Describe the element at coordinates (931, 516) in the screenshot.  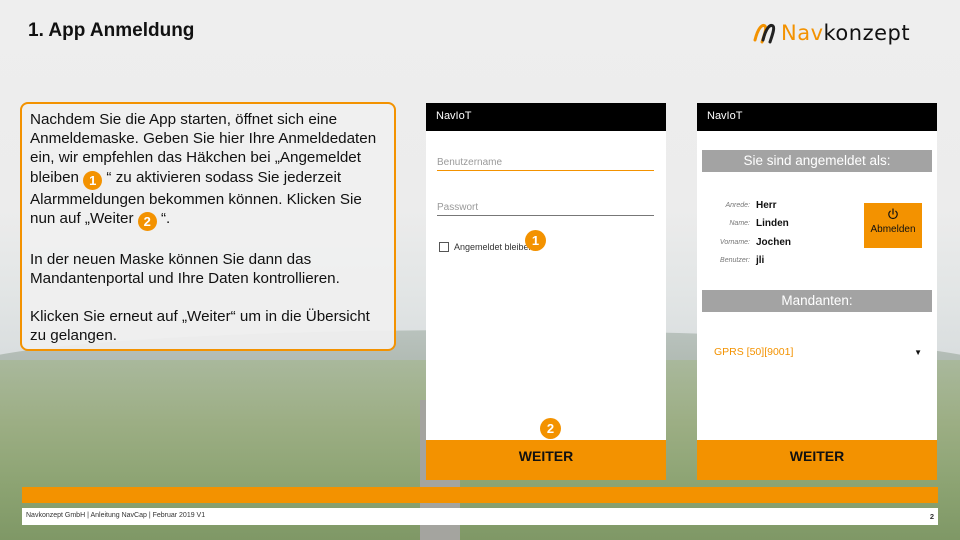
I see `page-number: 2` at that location.